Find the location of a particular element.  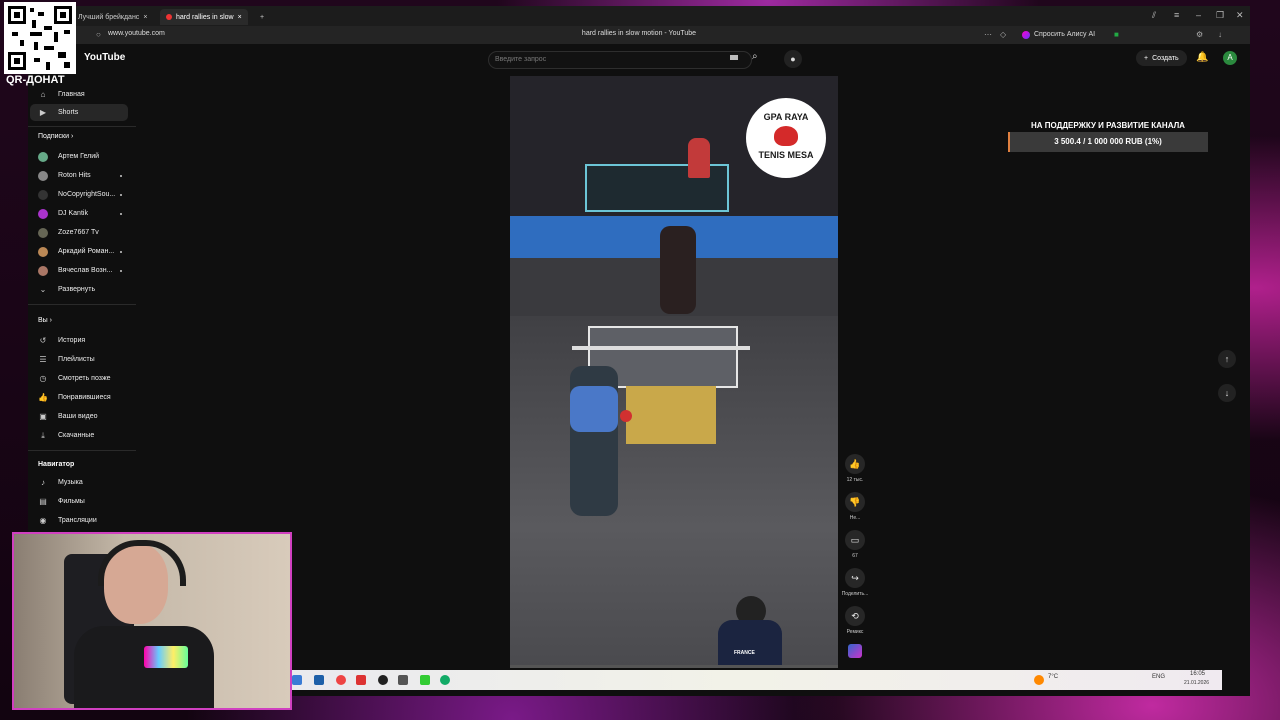

webcam-overlay is located at coordinates (152, 621).